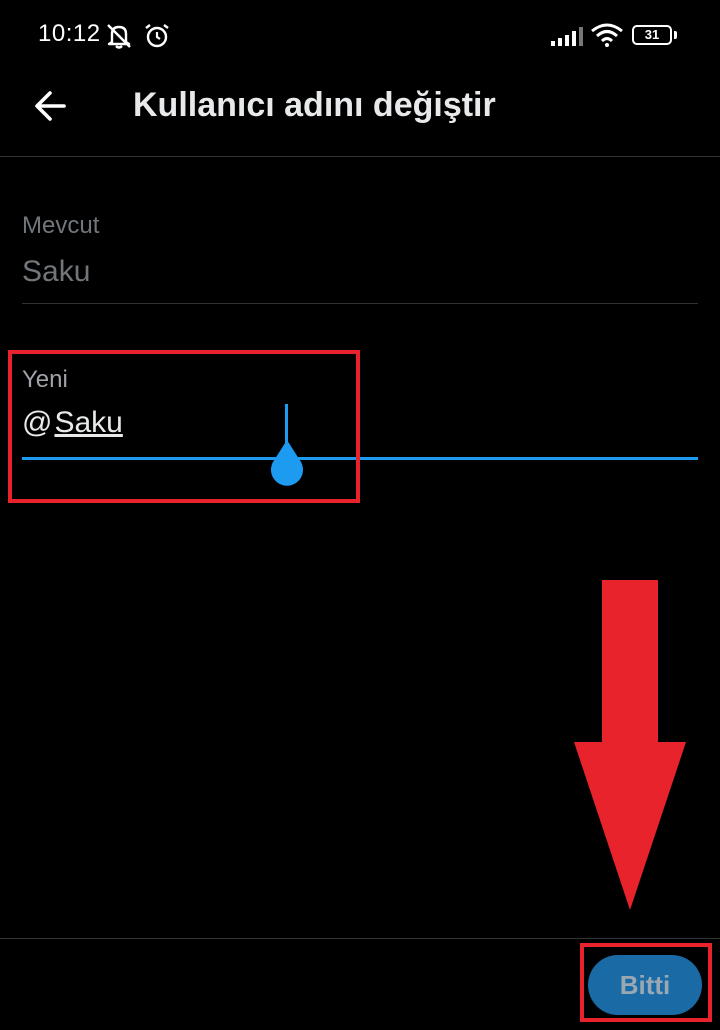  What do you see at coordinates (56, 271) in the screenshot?
I see `current-username-value: Saku` at bounding box center [56, 271].